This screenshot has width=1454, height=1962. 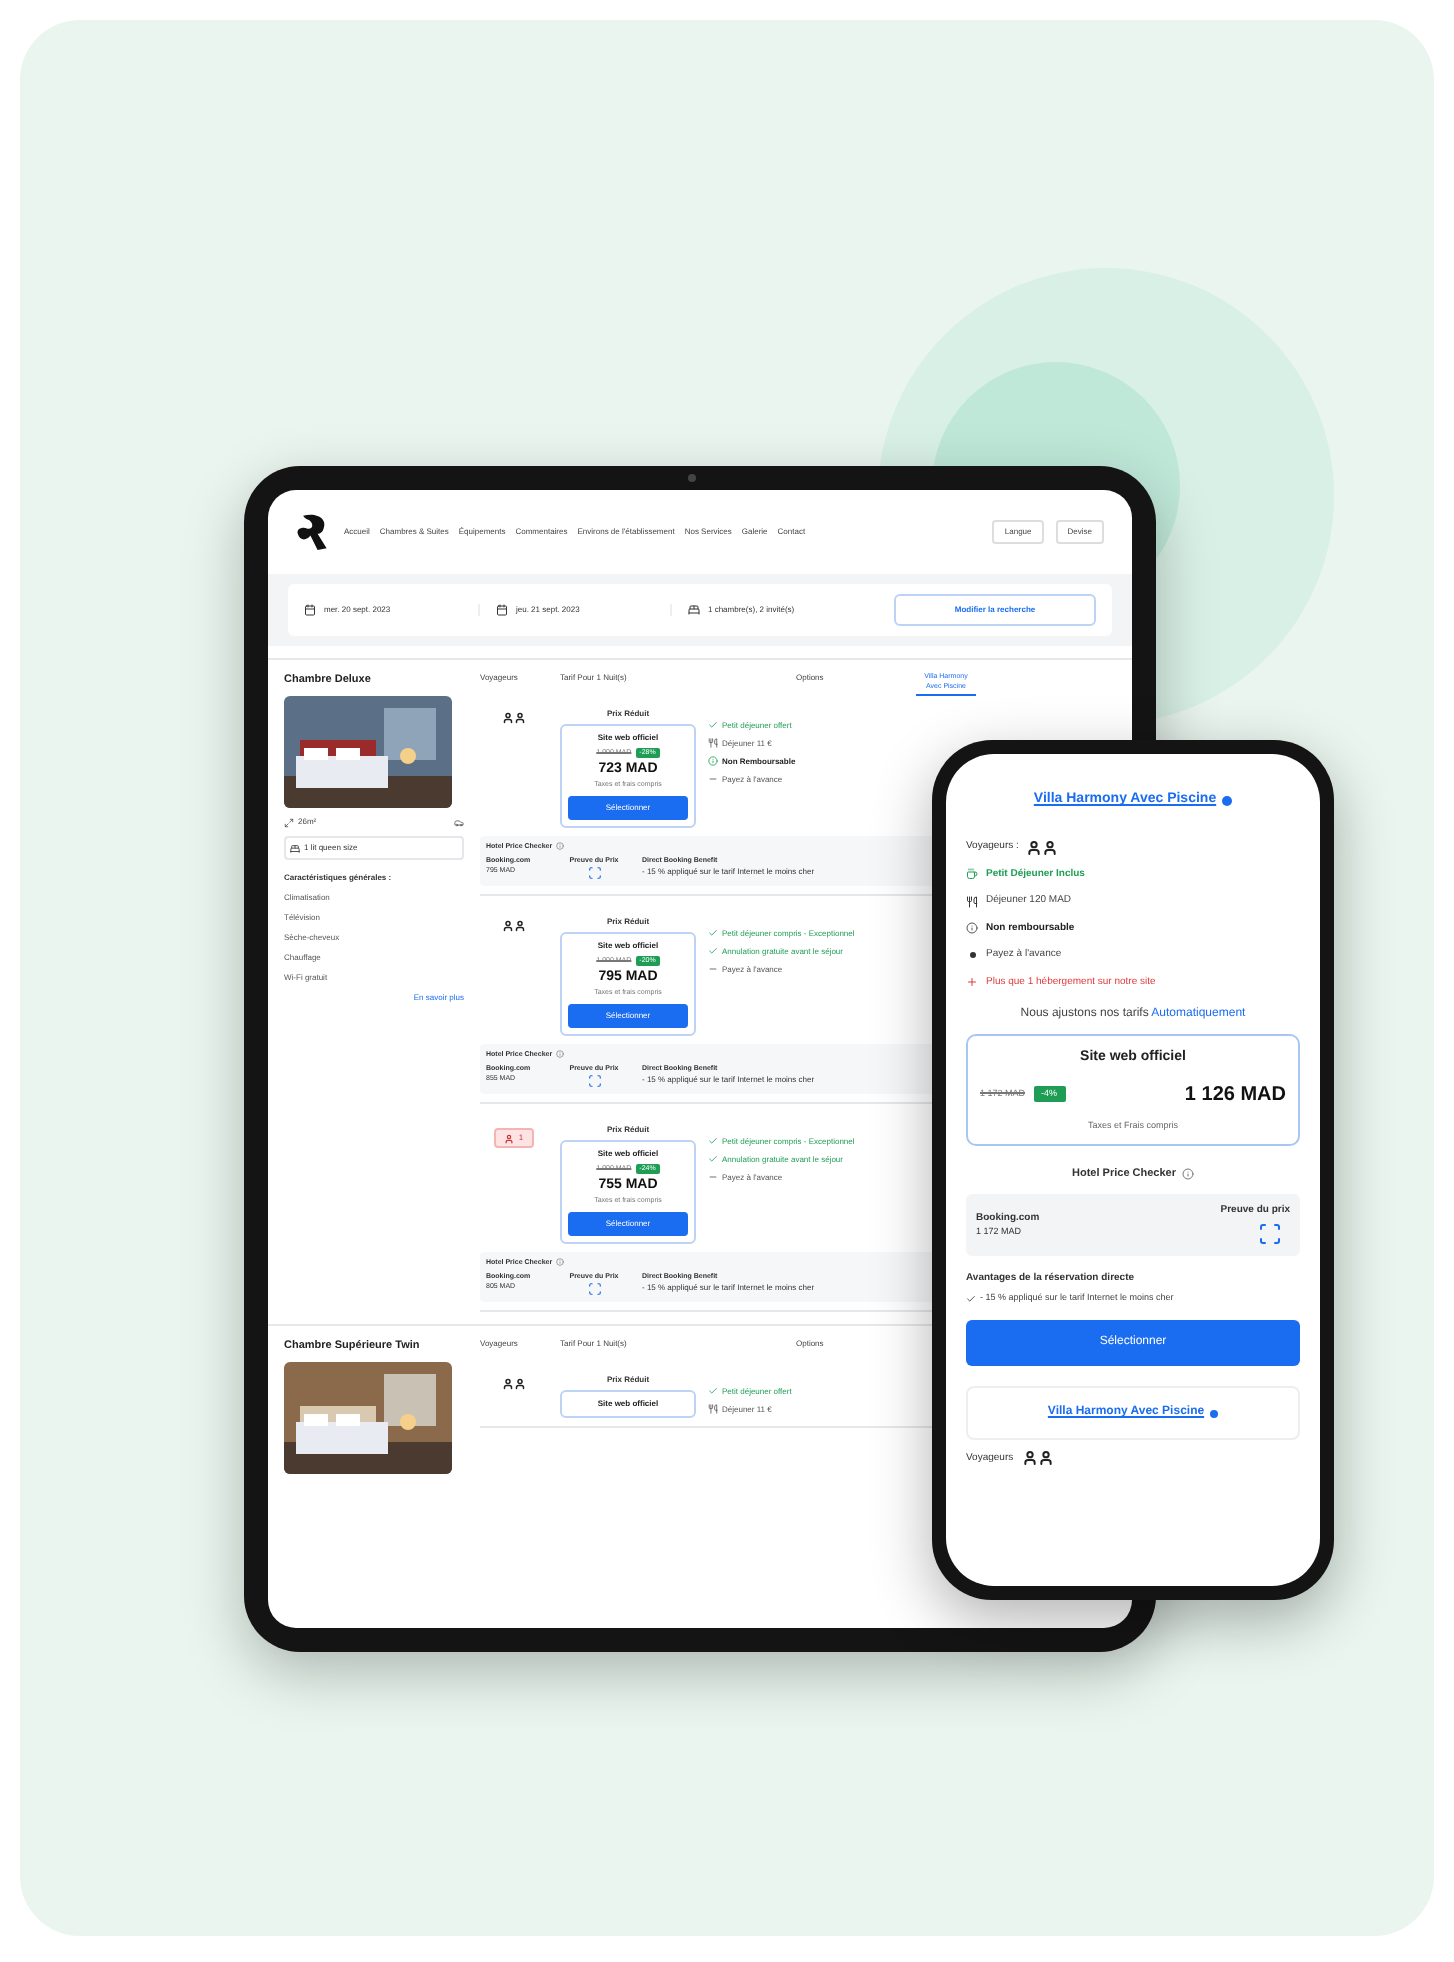 What do you see at coordinates (1235, 1095) in the screenshot?
I see `price: 1 126 MAD` at bounding box center [1235, 1095].